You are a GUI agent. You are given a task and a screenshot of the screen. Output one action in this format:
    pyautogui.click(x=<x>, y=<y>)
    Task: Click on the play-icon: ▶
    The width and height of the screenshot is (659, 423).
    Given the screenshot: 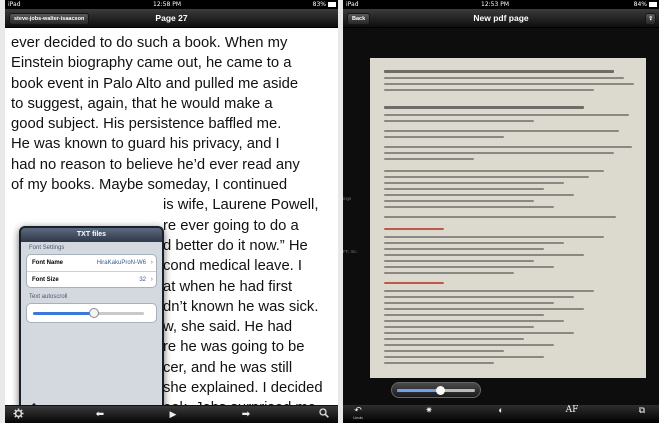 What is the action you would take?
    pyautogui.click(x=173, y=414)
    